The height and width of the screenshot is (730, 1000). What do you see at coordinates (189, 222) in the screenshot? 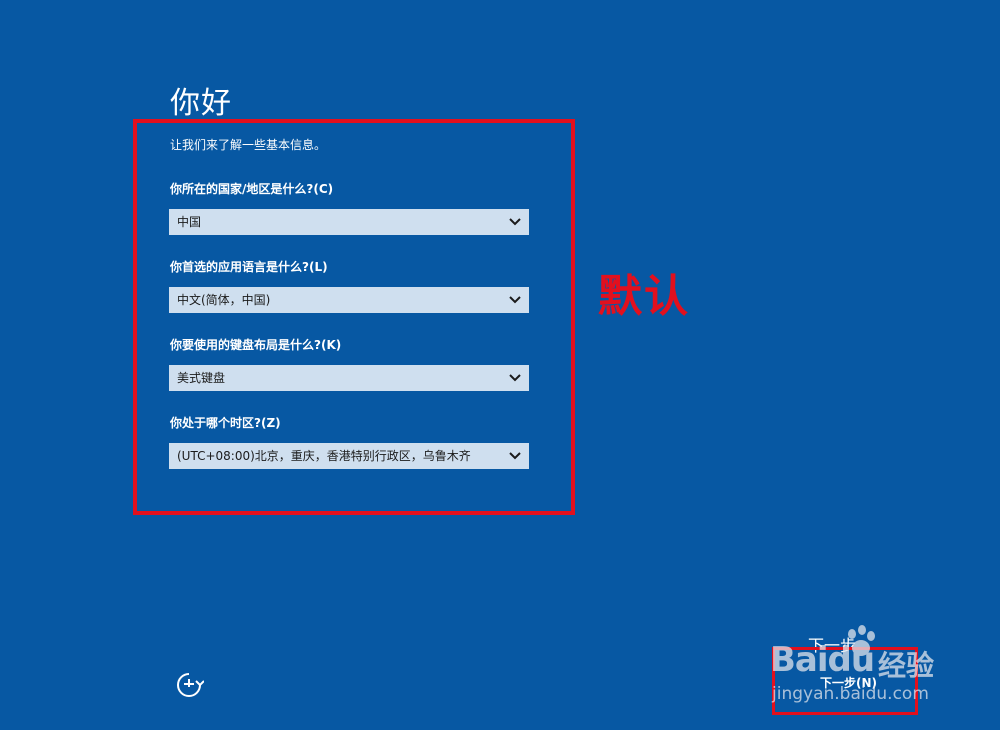
I see `country-select-value: 中国` at bounding box center [189, 222].